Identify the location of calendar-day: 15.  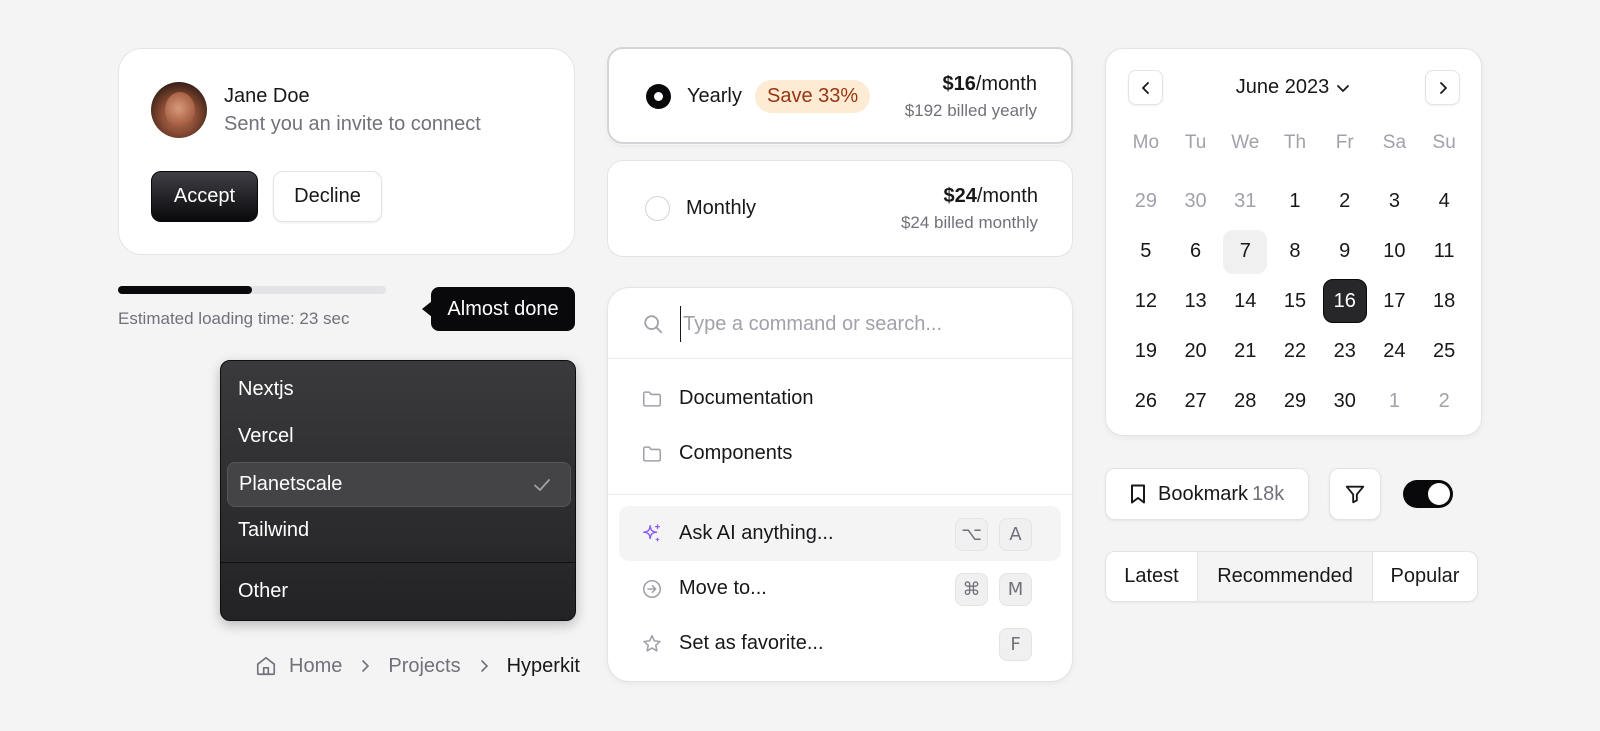
(1295, 302).